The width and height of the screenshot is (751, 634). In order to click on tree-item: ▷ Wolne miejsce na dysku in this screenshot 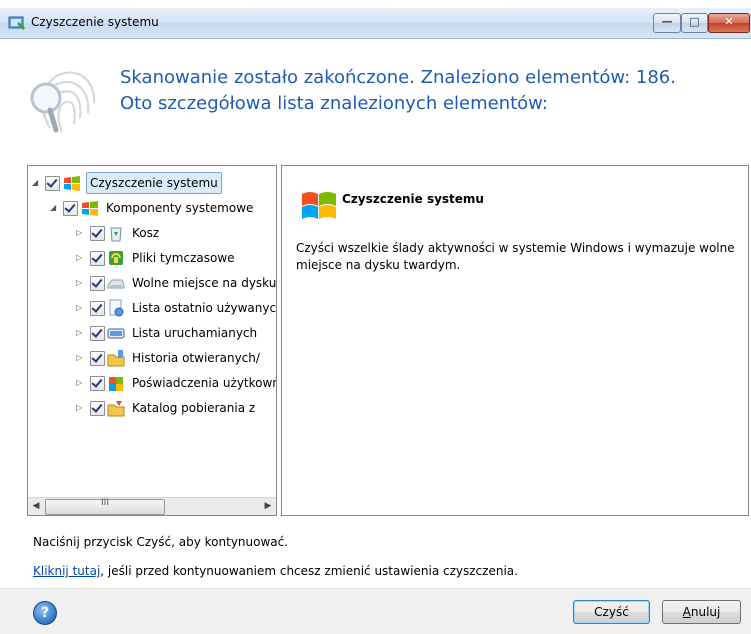, I will do `click(152, 283)`.